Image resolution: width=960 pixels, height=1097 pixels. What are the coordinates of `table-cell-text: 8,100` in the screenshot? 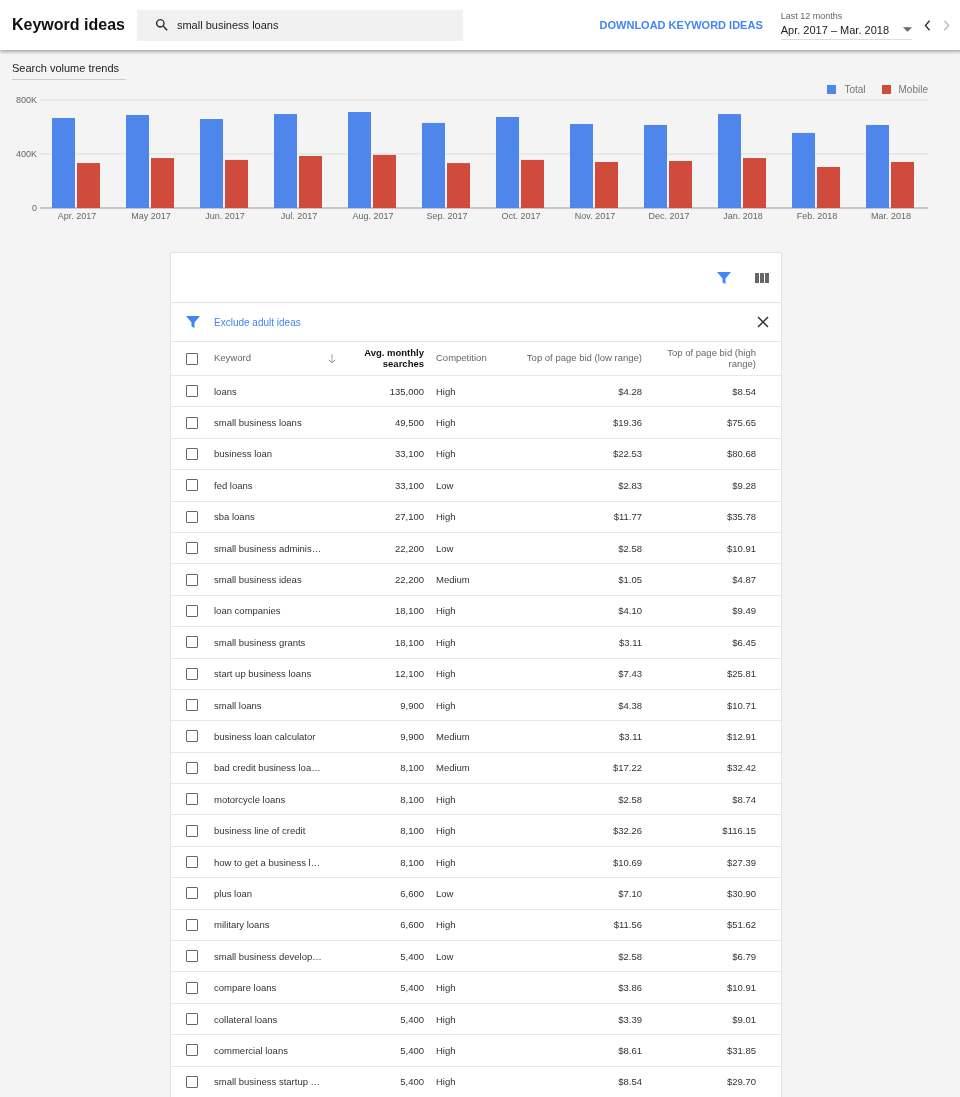 It's located at (411, 831).